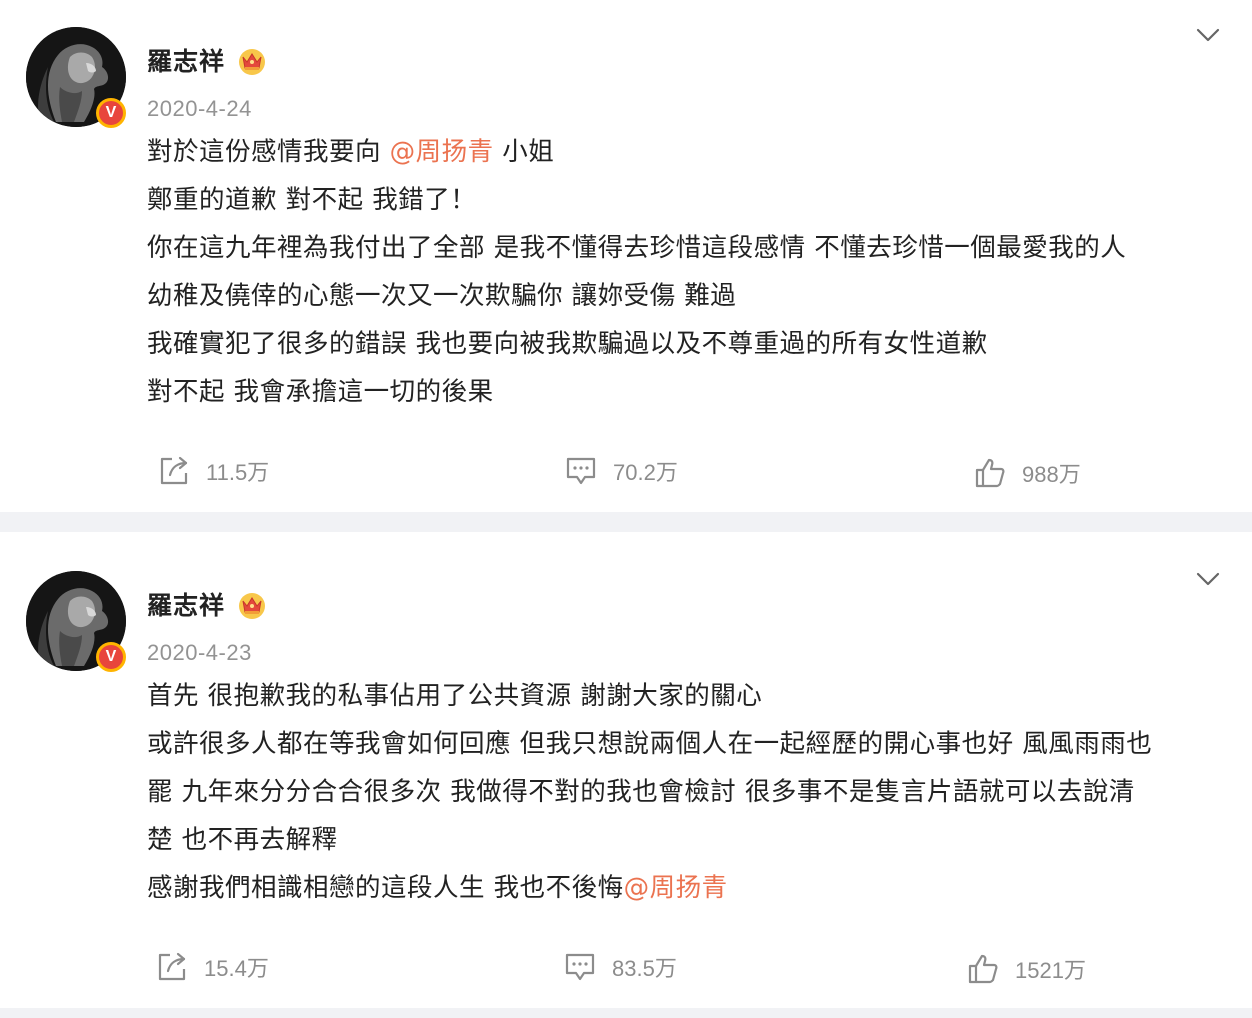 The height and width of the screenshot is (1018, 1252). What do you see at coordinates (650, 744) in the screenshot?
I see `content-line: 或許很多人都在等我會如何回應 但我只想說兩個人在一起經歷的開心事也好 風風雨雨也` at bounding box center [650, 744].